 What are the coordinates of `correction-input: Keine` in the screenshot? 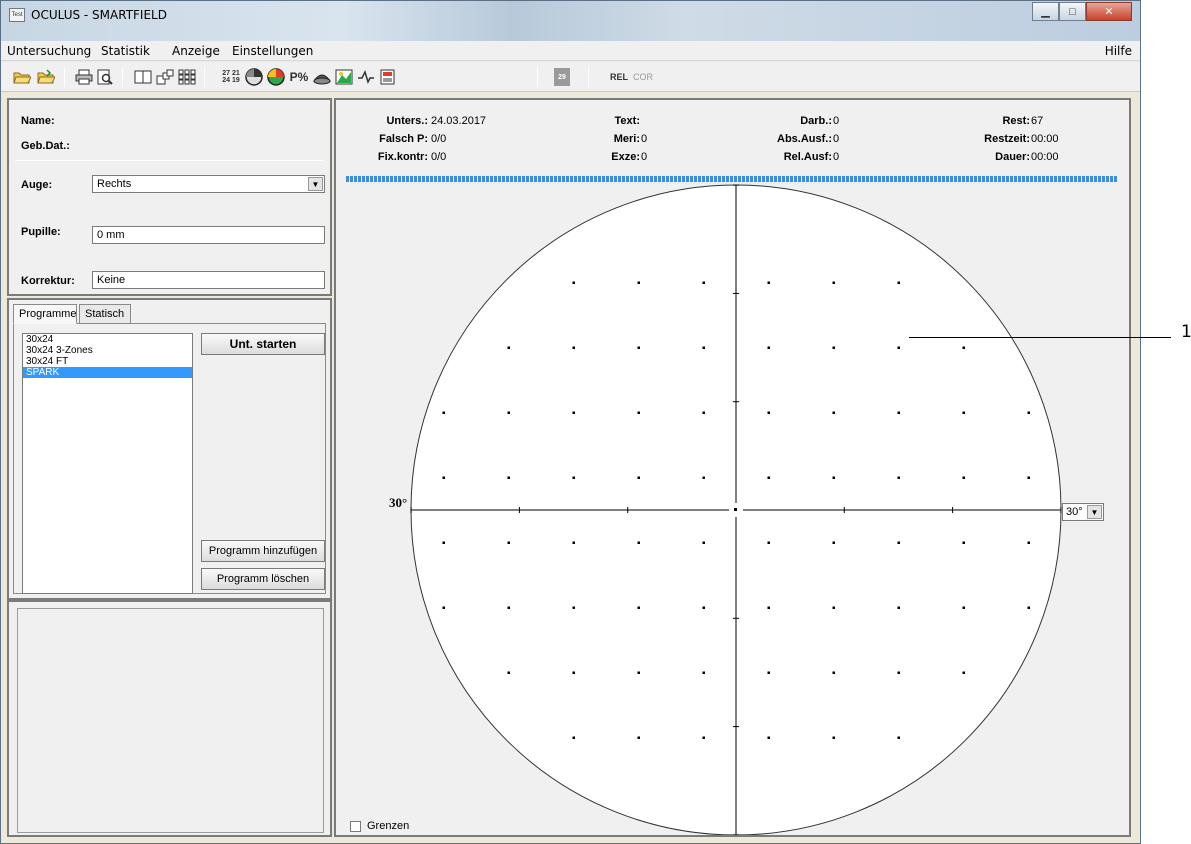 It's located at (208, 280).